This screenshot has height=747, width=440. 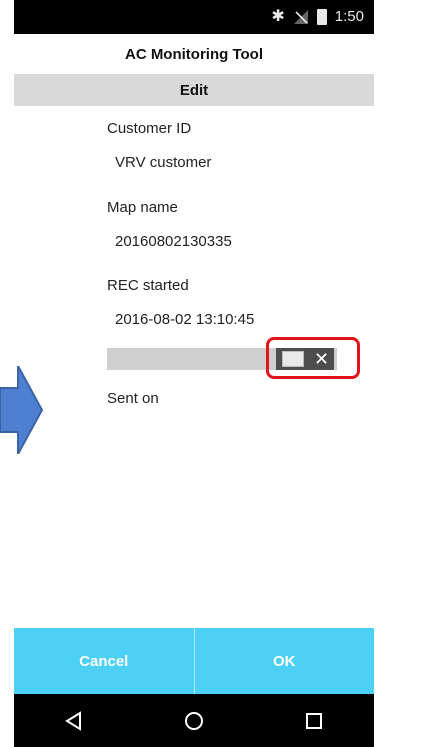 I want to click on map-name-label: Map name, so click(x=142, y=207).